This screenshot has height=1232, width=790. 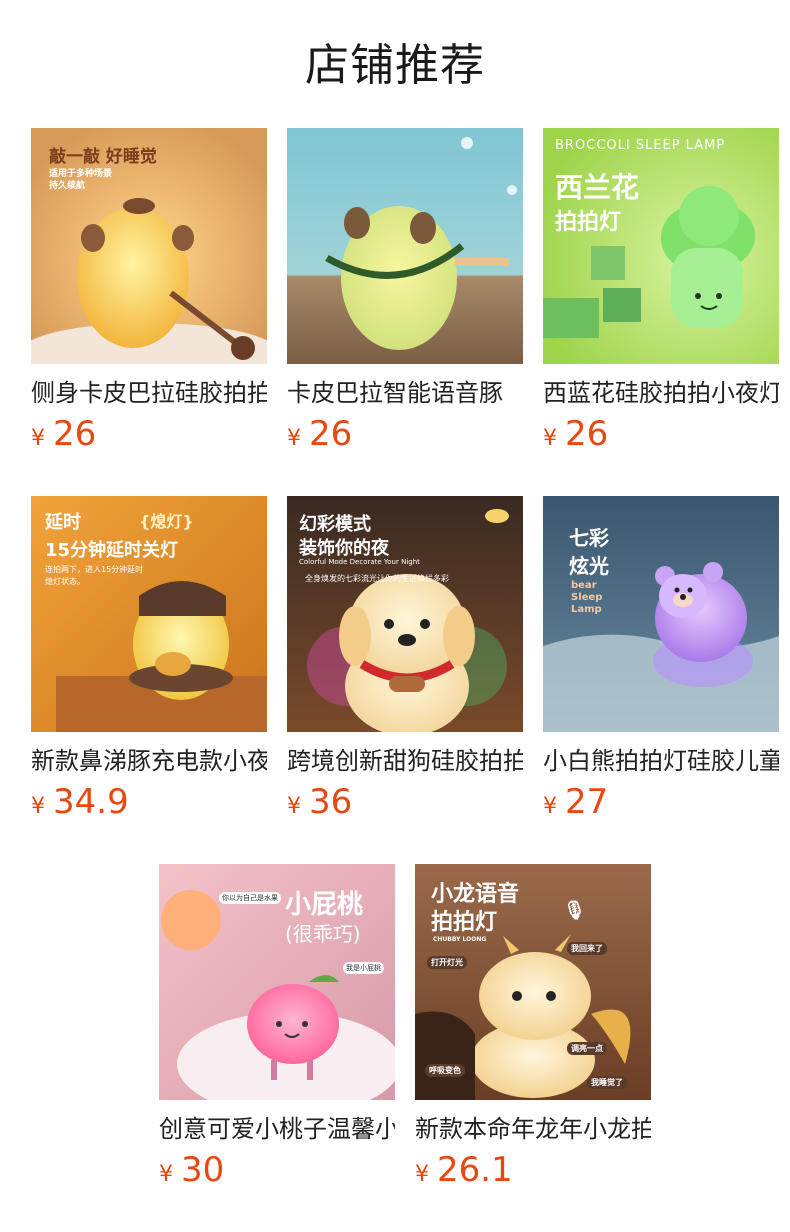 I want to click on product-price: ¥36, so click(x=405, y=802).